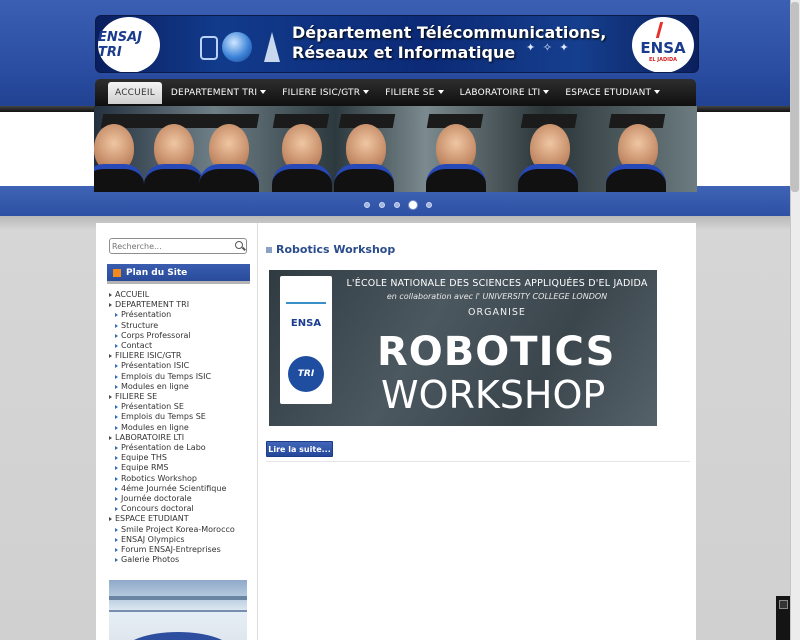  Describe the element at coordinates (157, 272) in the screenshot. I see `plan-du-site-title: Plan du Site` at that location.